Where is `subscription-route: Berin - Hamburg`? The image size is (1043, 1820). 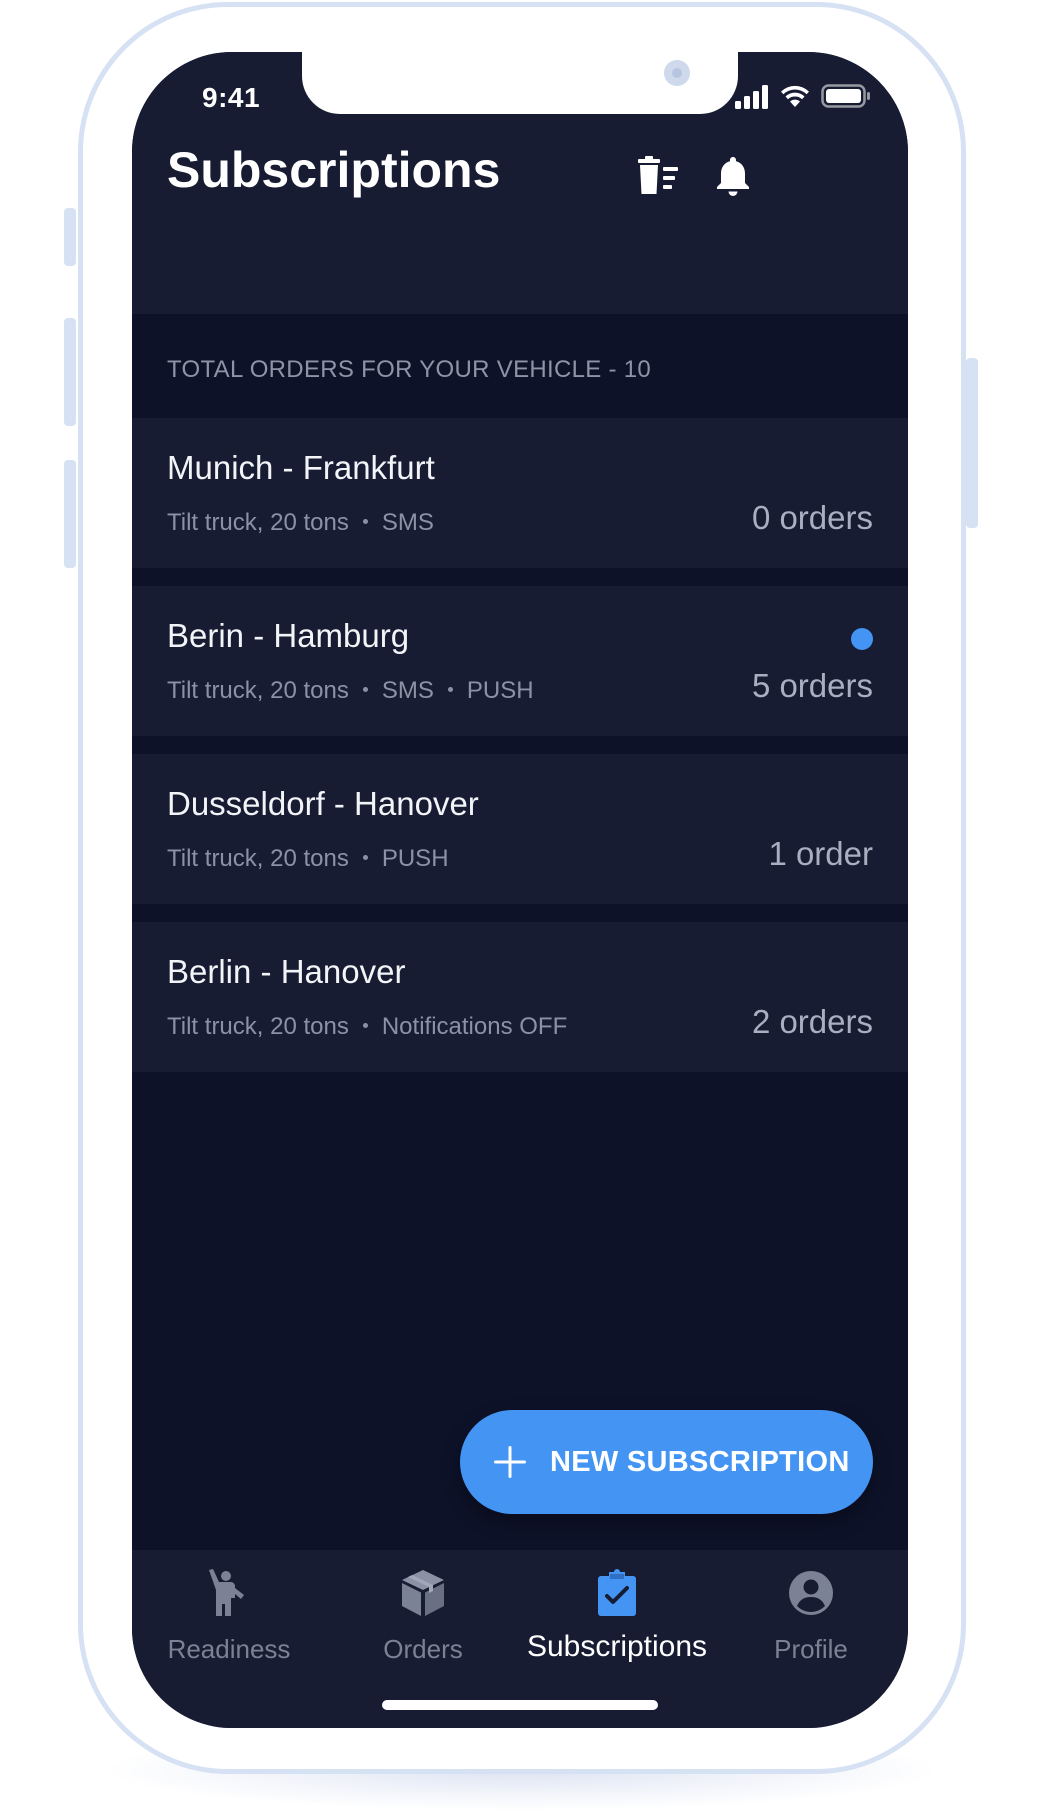 subscription-route: Berin - Hamburg is located at coordinates (288, 635).